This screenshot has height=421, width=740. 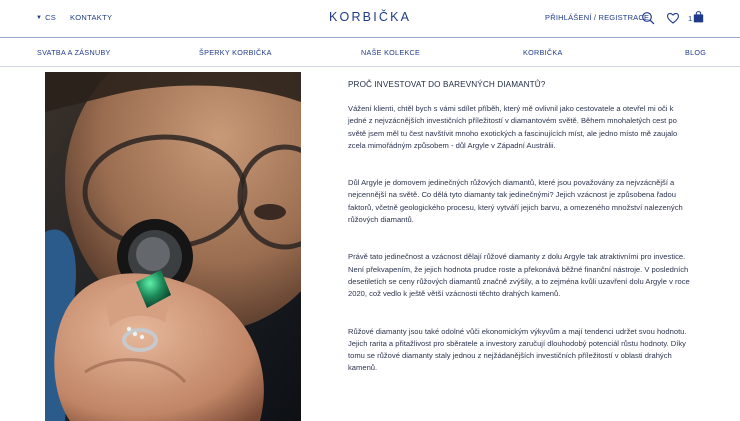 I want to click on language-selector: ▼ CS, so click(x=46, y=17).